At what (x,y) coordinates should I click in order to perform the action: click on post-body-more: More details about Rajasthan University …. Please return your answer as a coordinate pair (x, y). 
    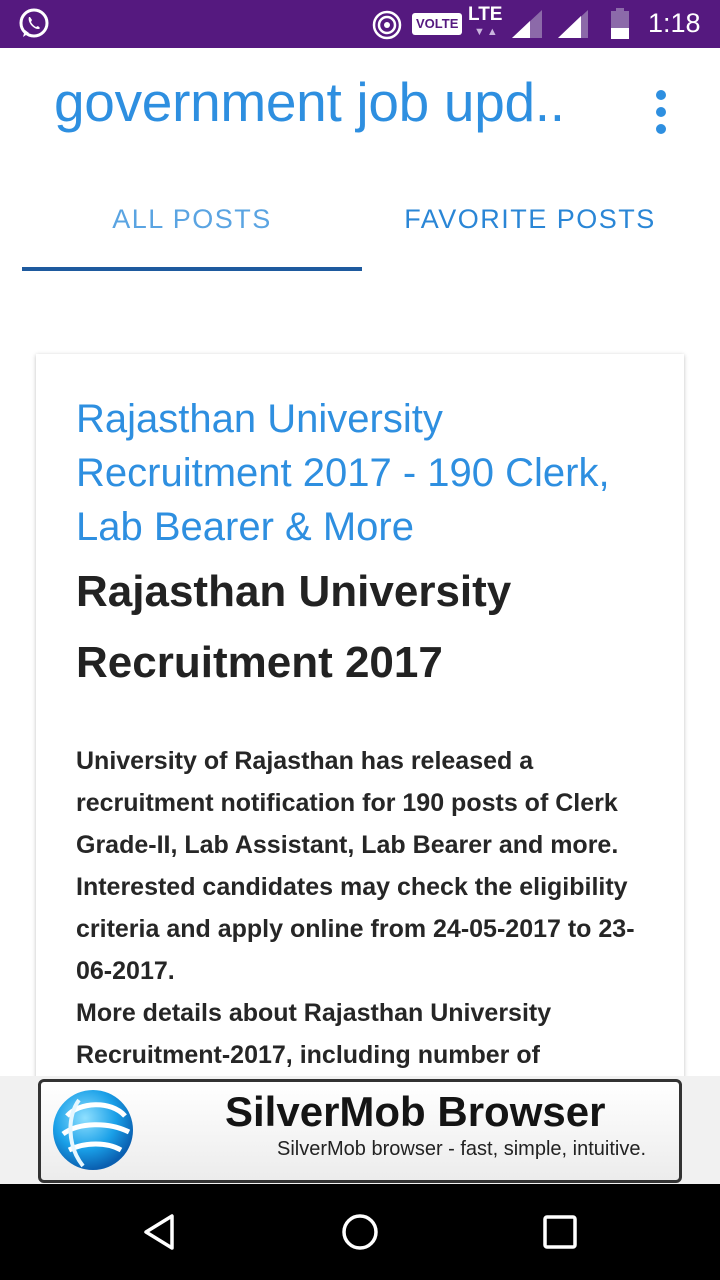
    Looking at the image, I should click on (314, 1034).